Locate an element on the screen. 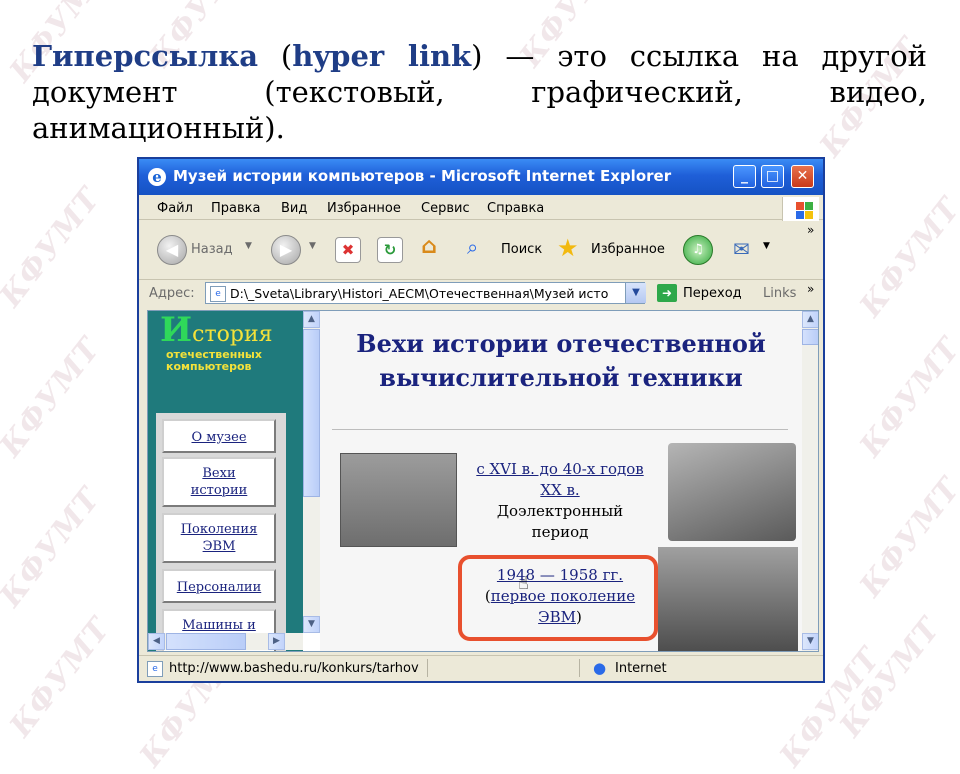  logo-subtitle: отечественных компьютеров is located at coordinates (214, 361).